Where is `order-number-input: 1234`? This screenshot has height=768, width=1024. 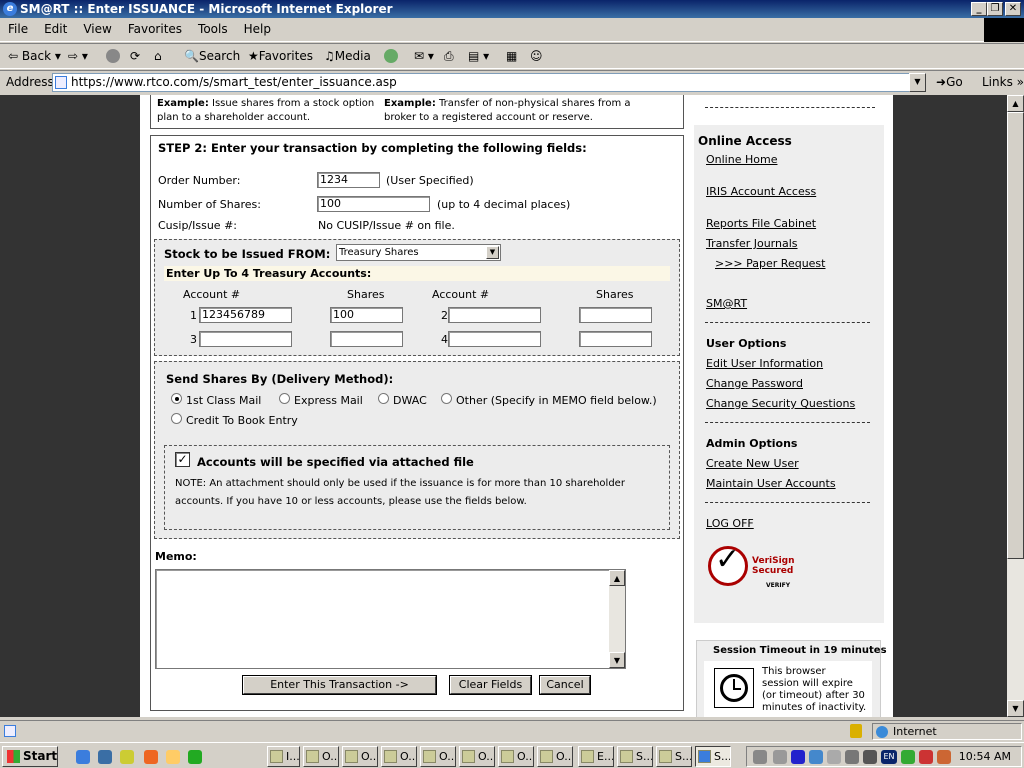 order-number-input: 1234 is located at coordinates (348, 180).